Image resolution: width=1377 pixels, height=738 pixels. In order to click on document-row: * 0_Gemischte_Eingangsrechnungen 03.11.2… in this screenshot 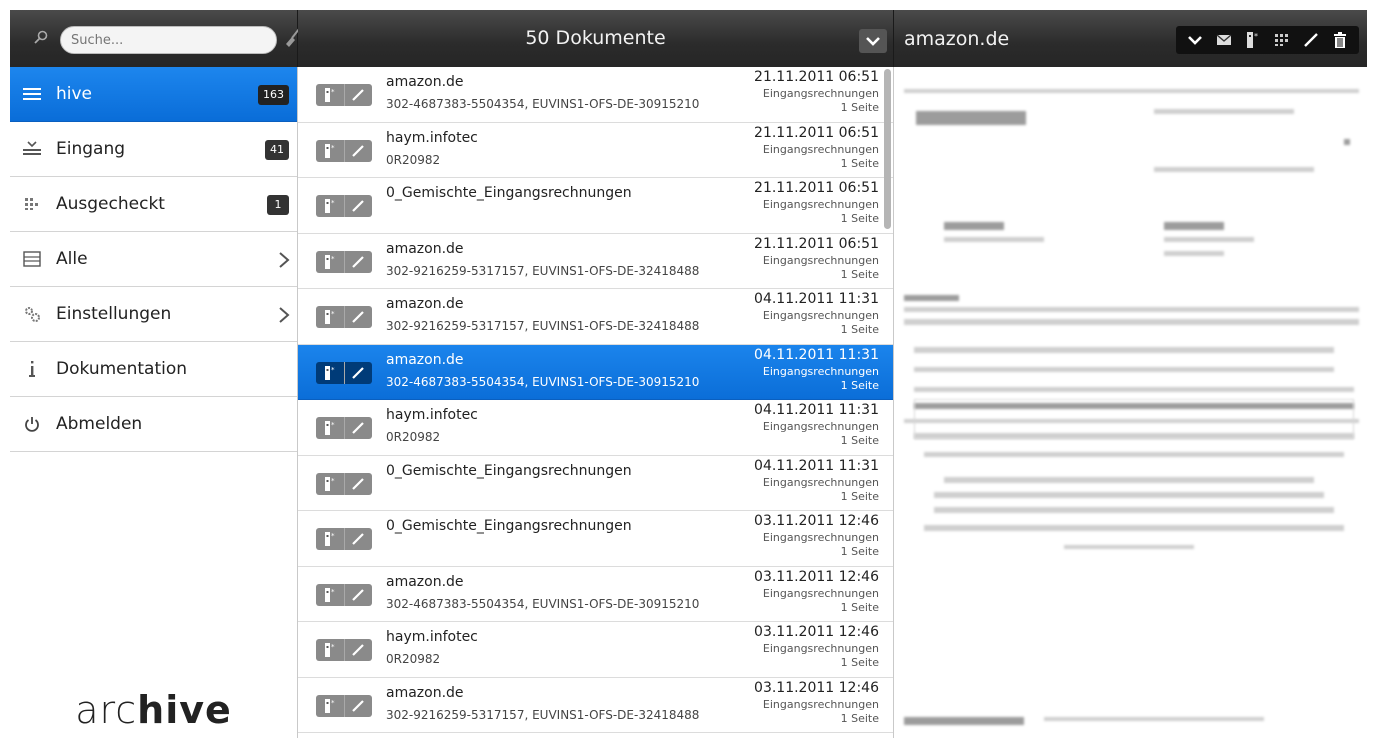, I will do `click(595, 539)`.